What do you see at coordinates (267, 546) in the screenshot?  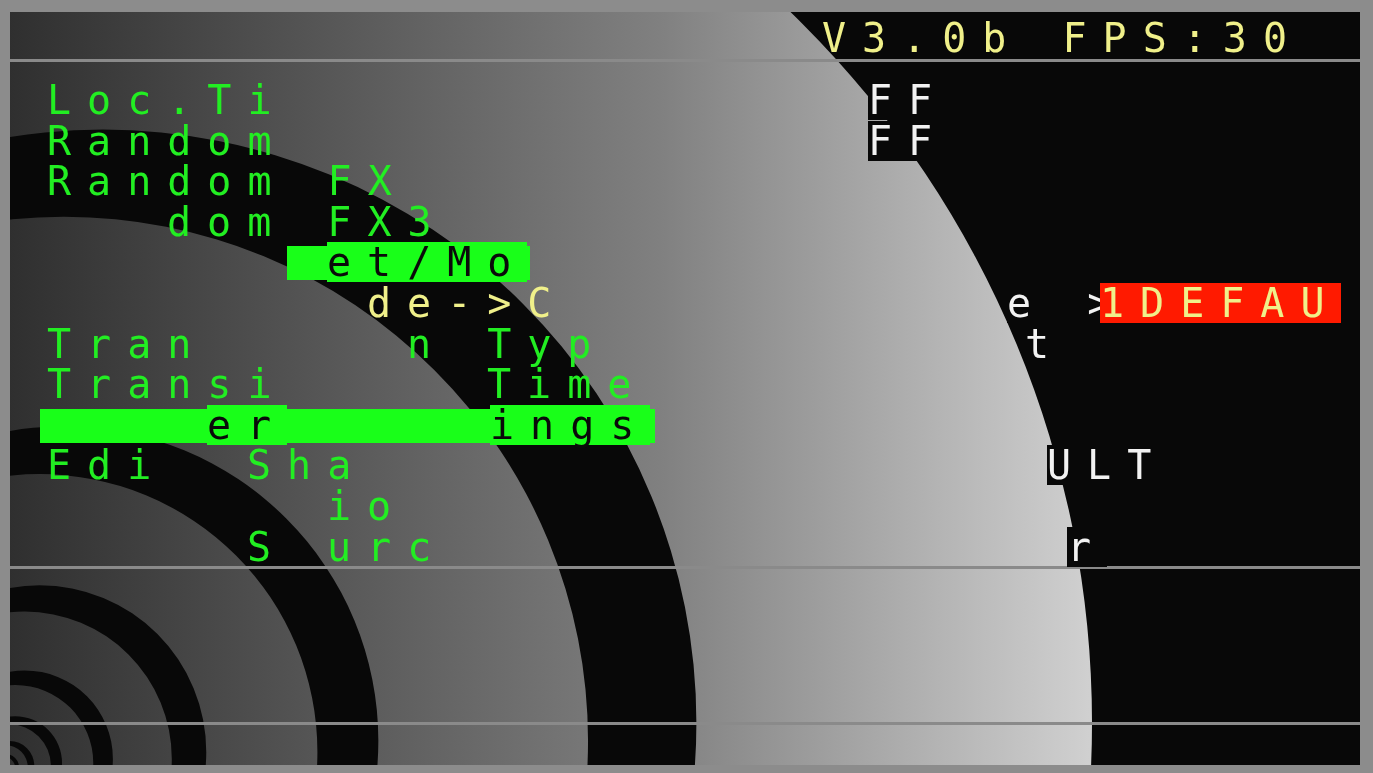 I see `menu-label: S` at bounding box center [267, 546].